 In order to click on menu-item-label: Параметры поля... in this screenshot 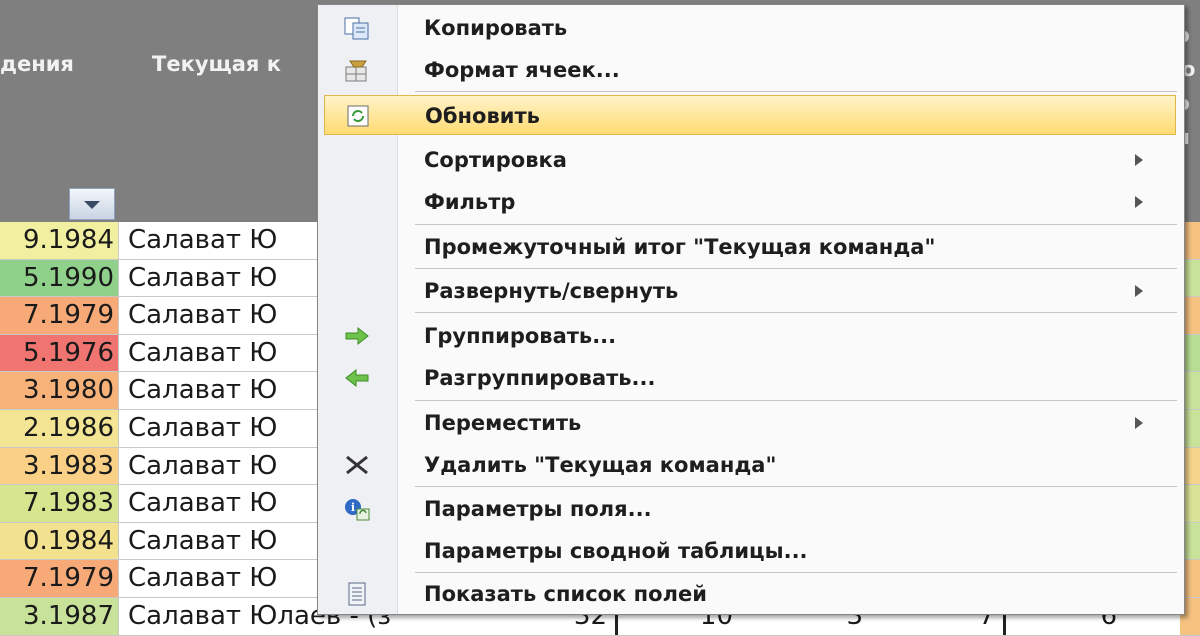, I will do `click(538, 509)`.